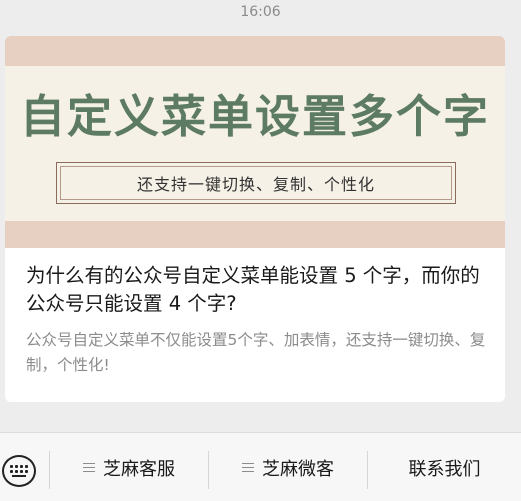  What do you see at coordinates (256, 352) in the screenshot?
I see `article-digest: 公众号自定义菜单不仅能设置5个字、加表情，还支持一键切换、复制，个性化!` at bounding box center [256, 352].